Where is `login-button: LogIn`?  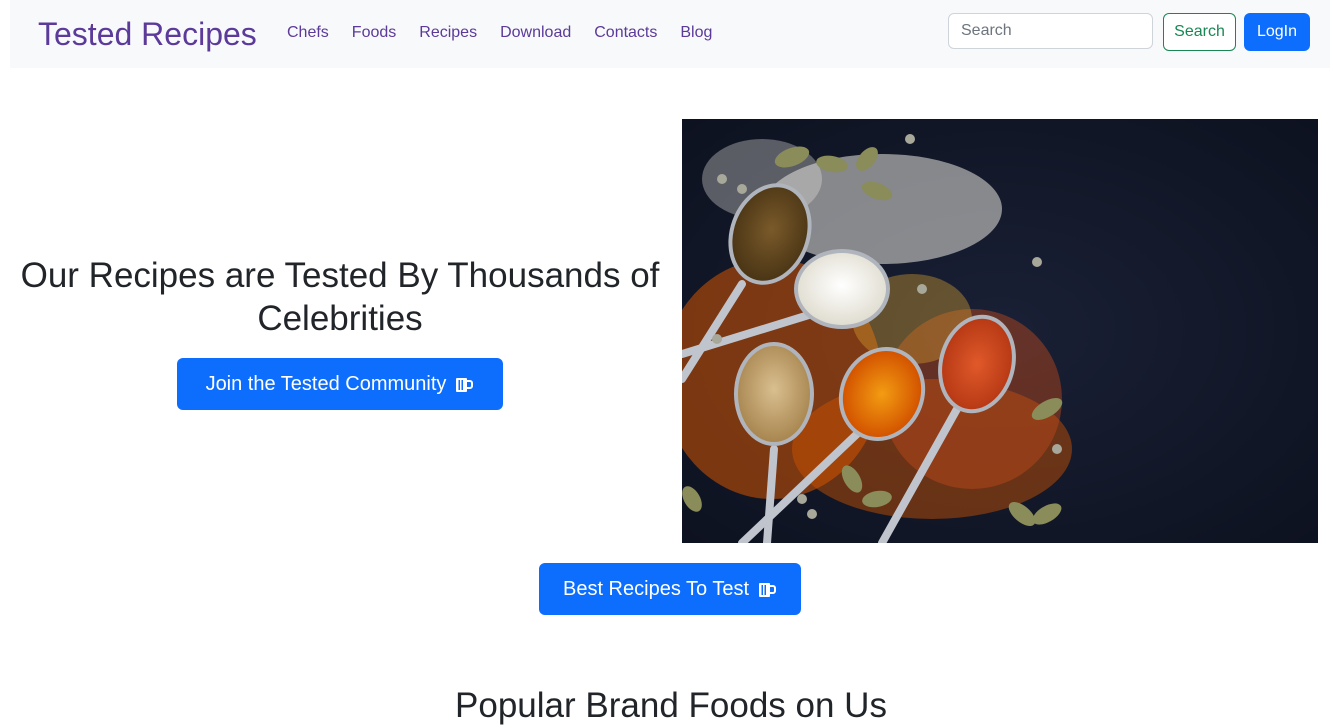 login-button: LogIn is located at coordinates (1277, 32).